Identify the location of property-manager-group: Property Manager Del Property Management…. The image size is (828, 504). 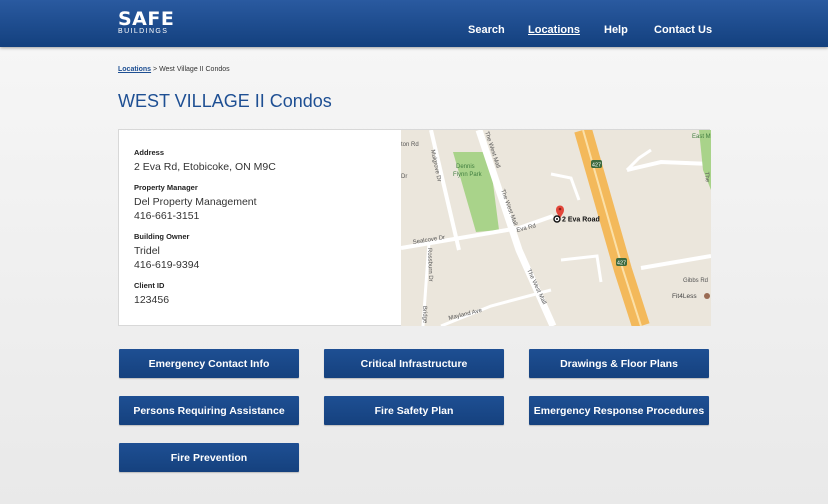
(205, 203).